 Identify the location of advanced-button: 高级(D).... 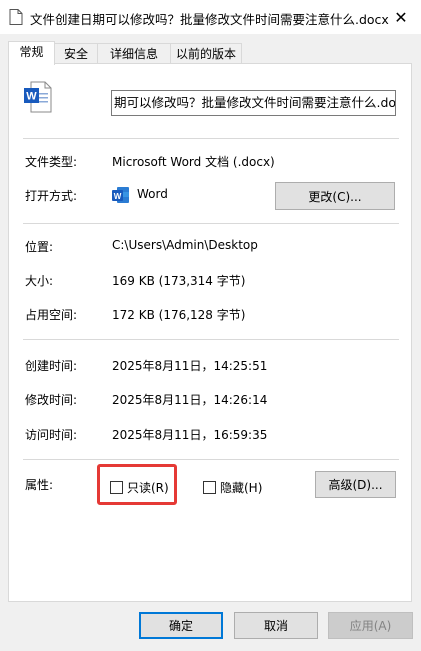
(355, 484).